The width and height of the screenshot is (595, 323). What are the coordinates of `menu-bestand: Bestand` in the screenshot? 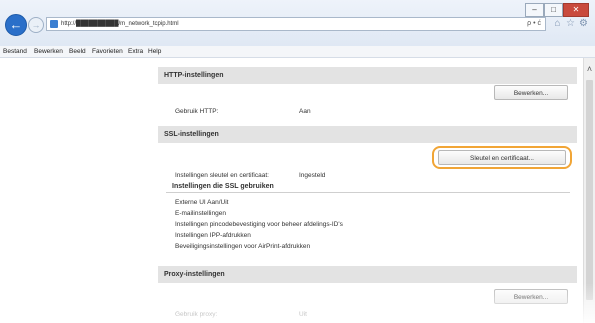 It's located at (15, 51).